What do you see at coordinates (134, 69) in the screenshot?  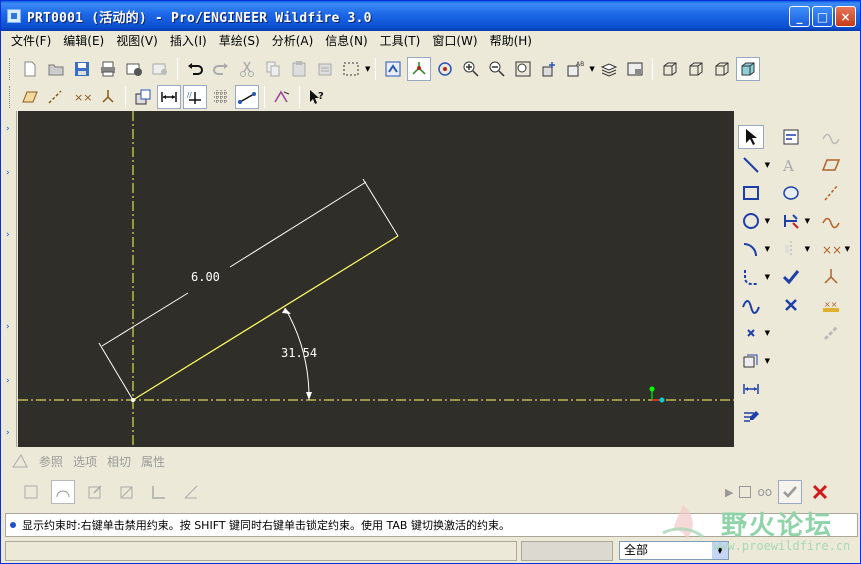 I see `send-mail-icon` at bounding box center [134, 69].